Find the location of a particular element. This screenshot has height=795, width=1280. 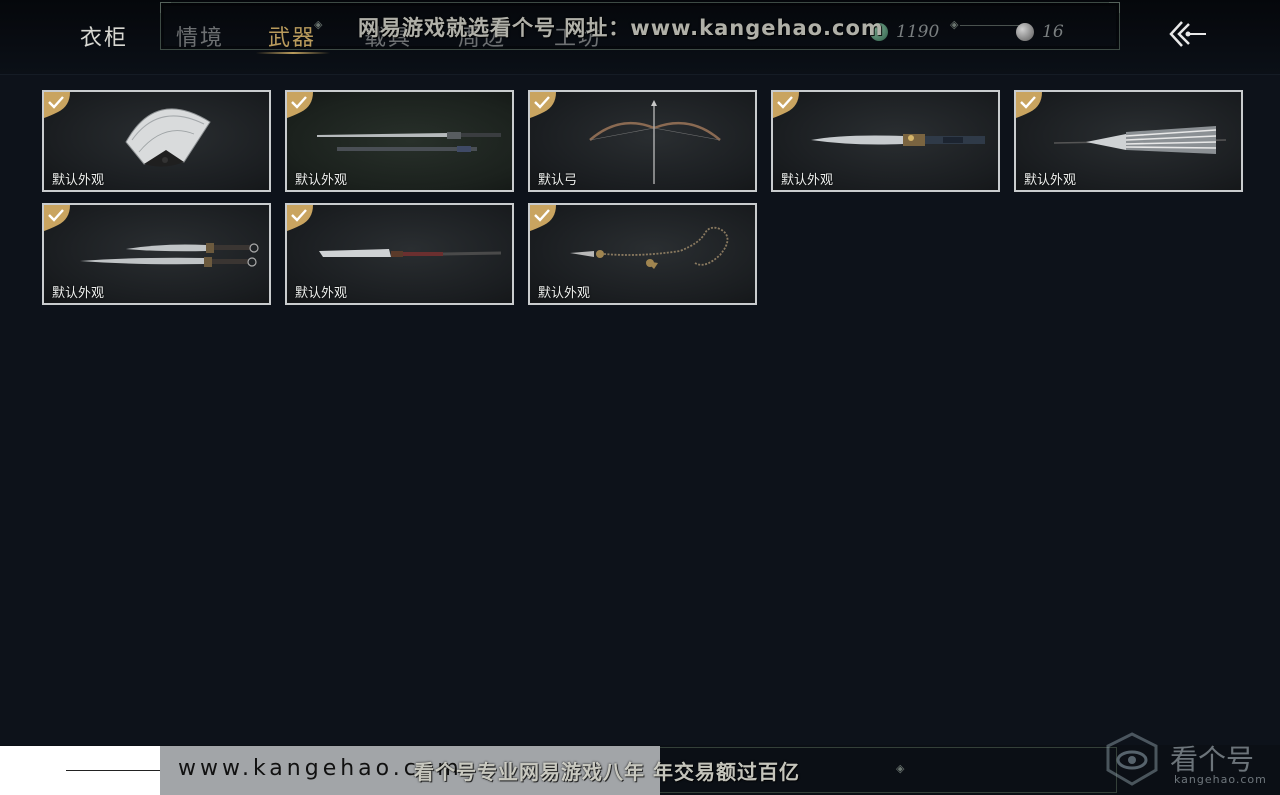

watermark-top: 网易游戏就选看个号 网址：www.kangehao.com is located at coordinates (621, 28).